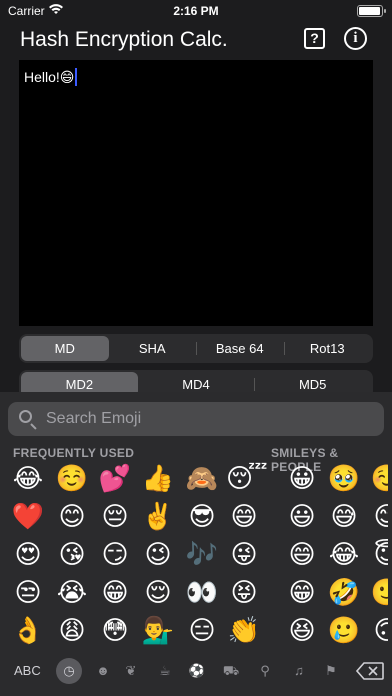 The image size is (392, 696). What do you see at coordinates (302, 516) in the screenshot?
I see `emoji-key: 😃` at bounding box center [302, 516].